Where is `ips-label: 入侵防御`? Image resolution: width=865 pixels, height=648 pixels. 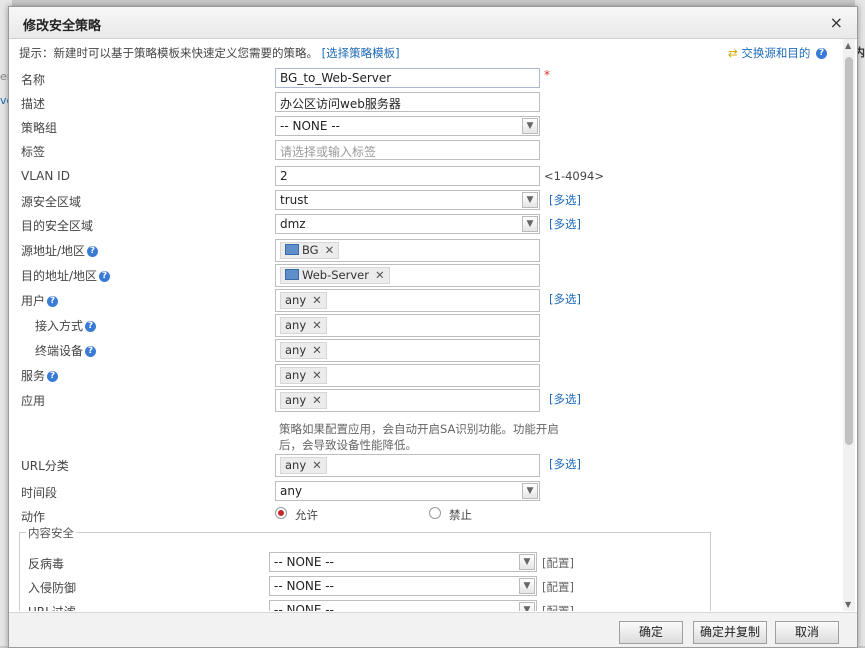 ips-label: 入侵防御 is located at coordinates (52, 588).